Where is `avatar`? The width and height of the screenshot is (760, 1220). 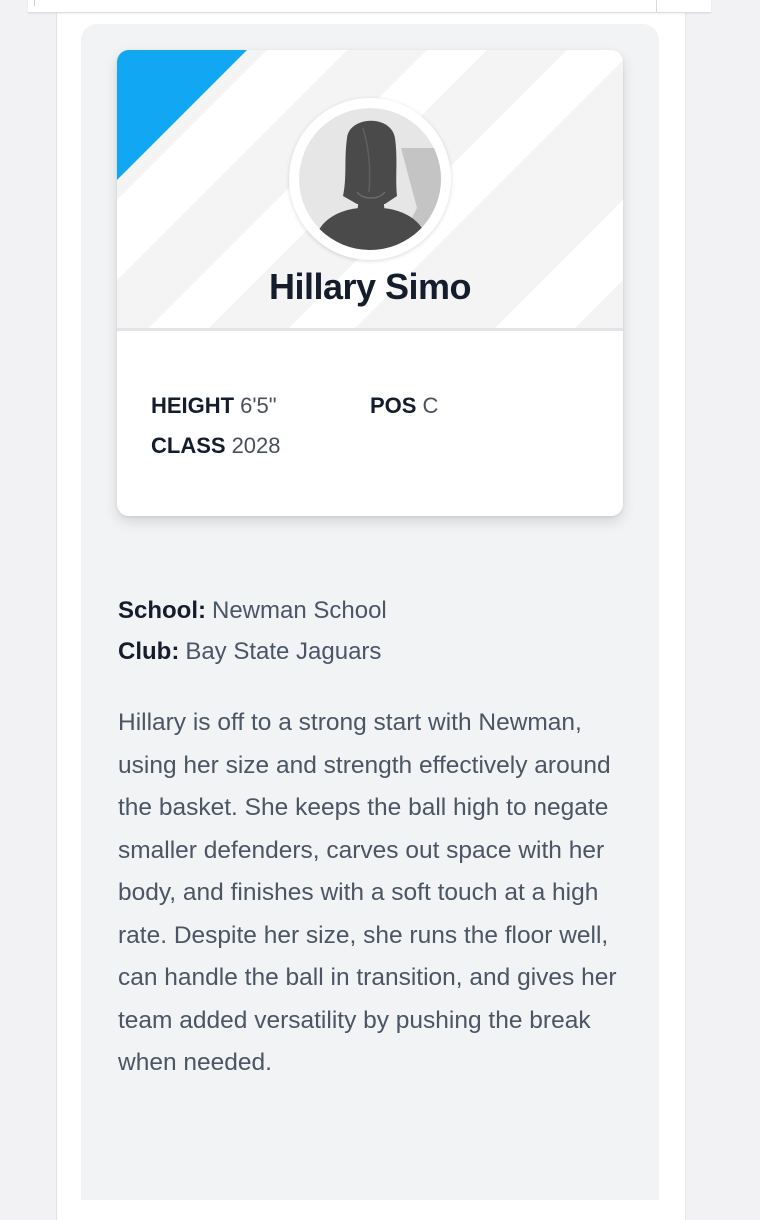 avatar is located at coordinates (370, 179).